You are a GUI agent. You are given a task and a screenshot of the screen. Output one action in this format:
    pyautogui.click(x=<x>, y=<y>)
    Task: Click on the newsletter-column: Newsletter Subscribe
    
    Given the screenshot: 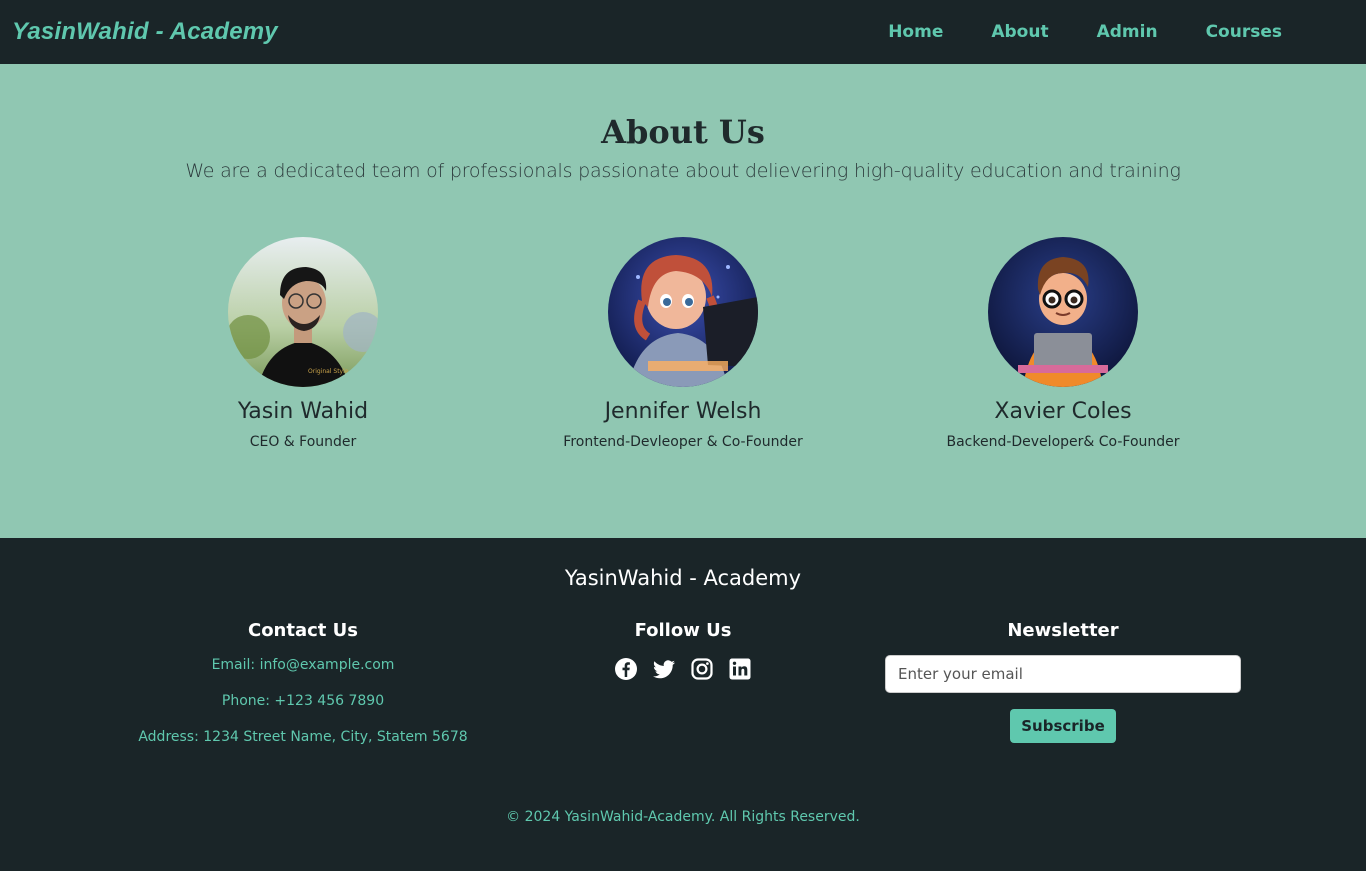 What is the action you would take?
    pyautogui.click(x=1063, y=681)
    